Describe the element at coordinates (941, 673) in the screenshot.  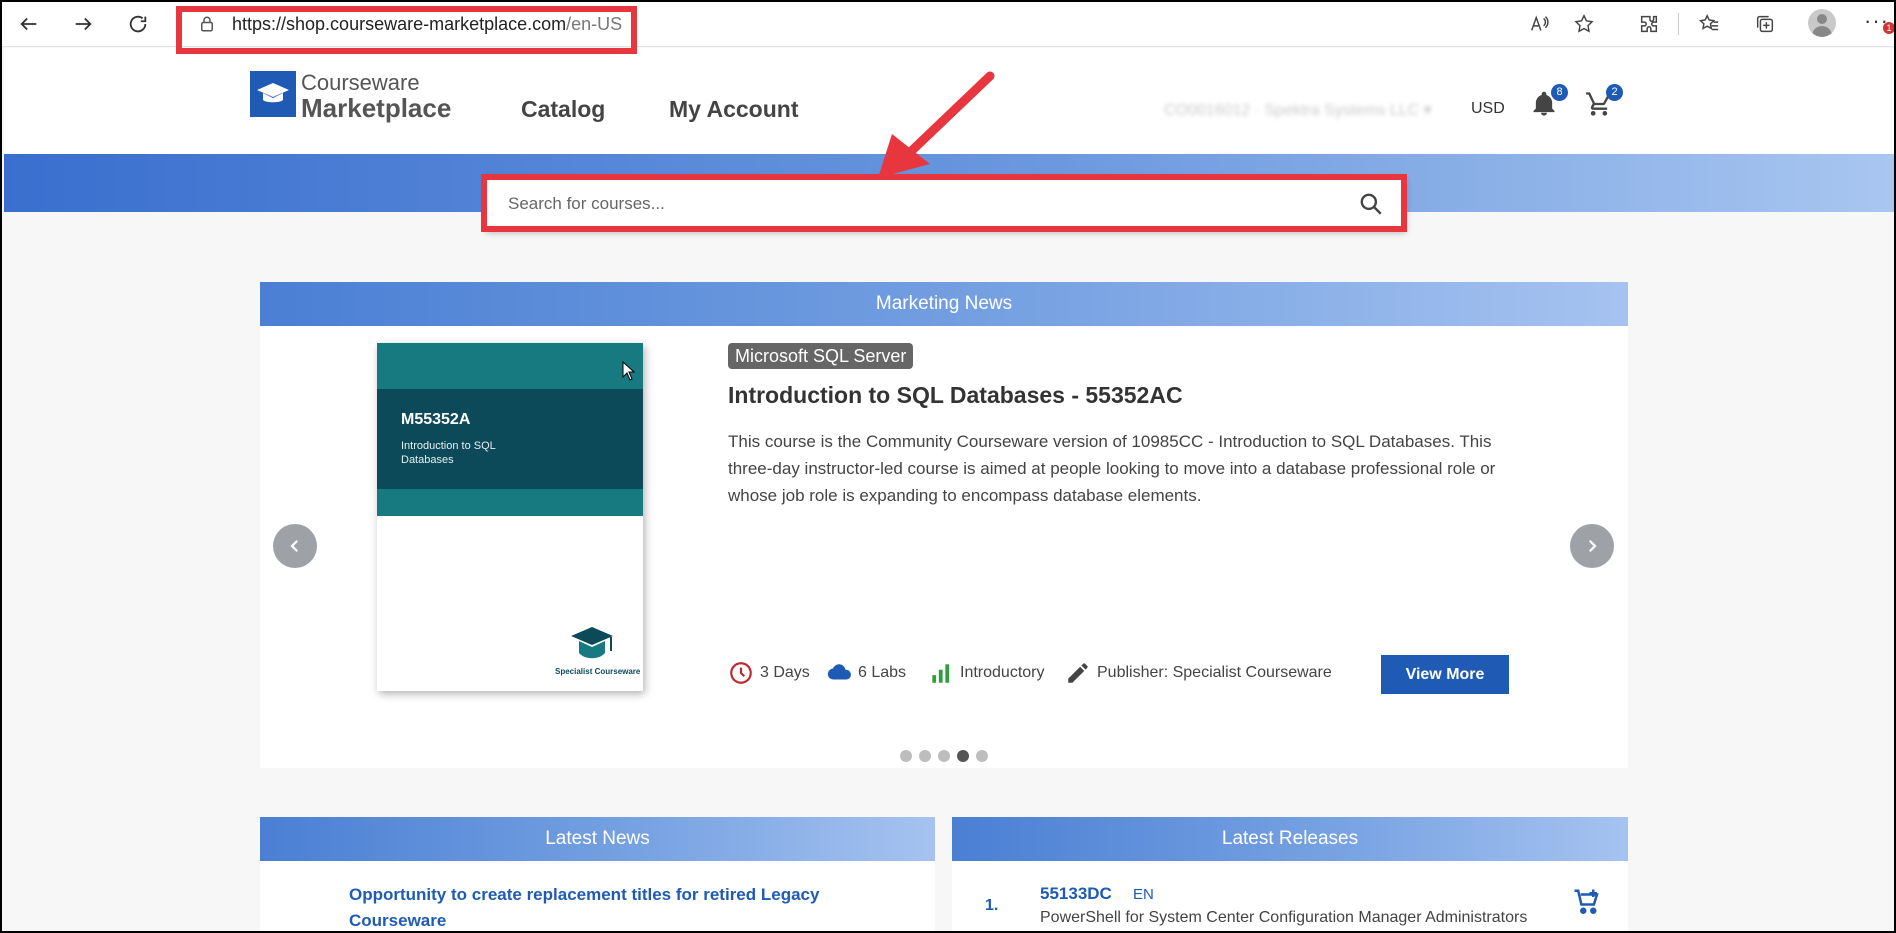
I see `level-bars-icon` at that location.